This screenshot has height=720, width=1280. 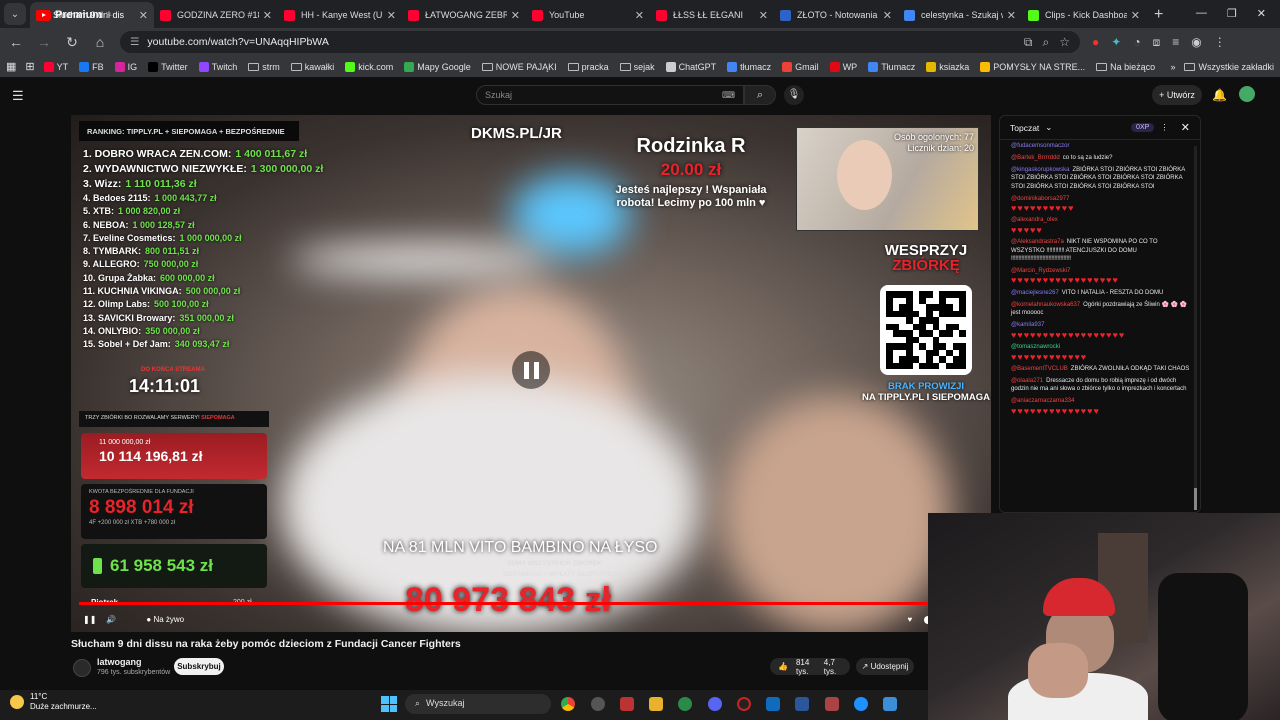 I want to click on chrome-icon, so click(x=568, y=704).